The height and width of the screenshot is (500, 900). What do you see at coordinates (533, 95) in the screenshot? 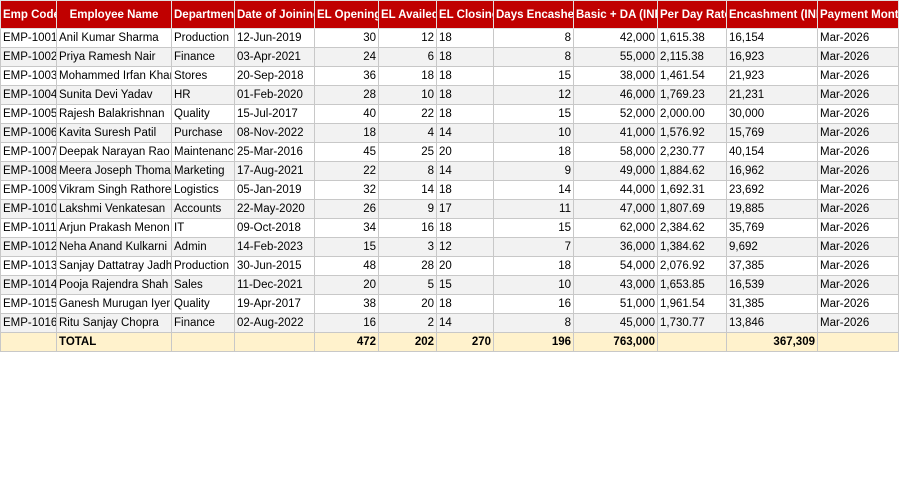
I see `days-encashed-cell: 12` at bounding box center [533, 95].